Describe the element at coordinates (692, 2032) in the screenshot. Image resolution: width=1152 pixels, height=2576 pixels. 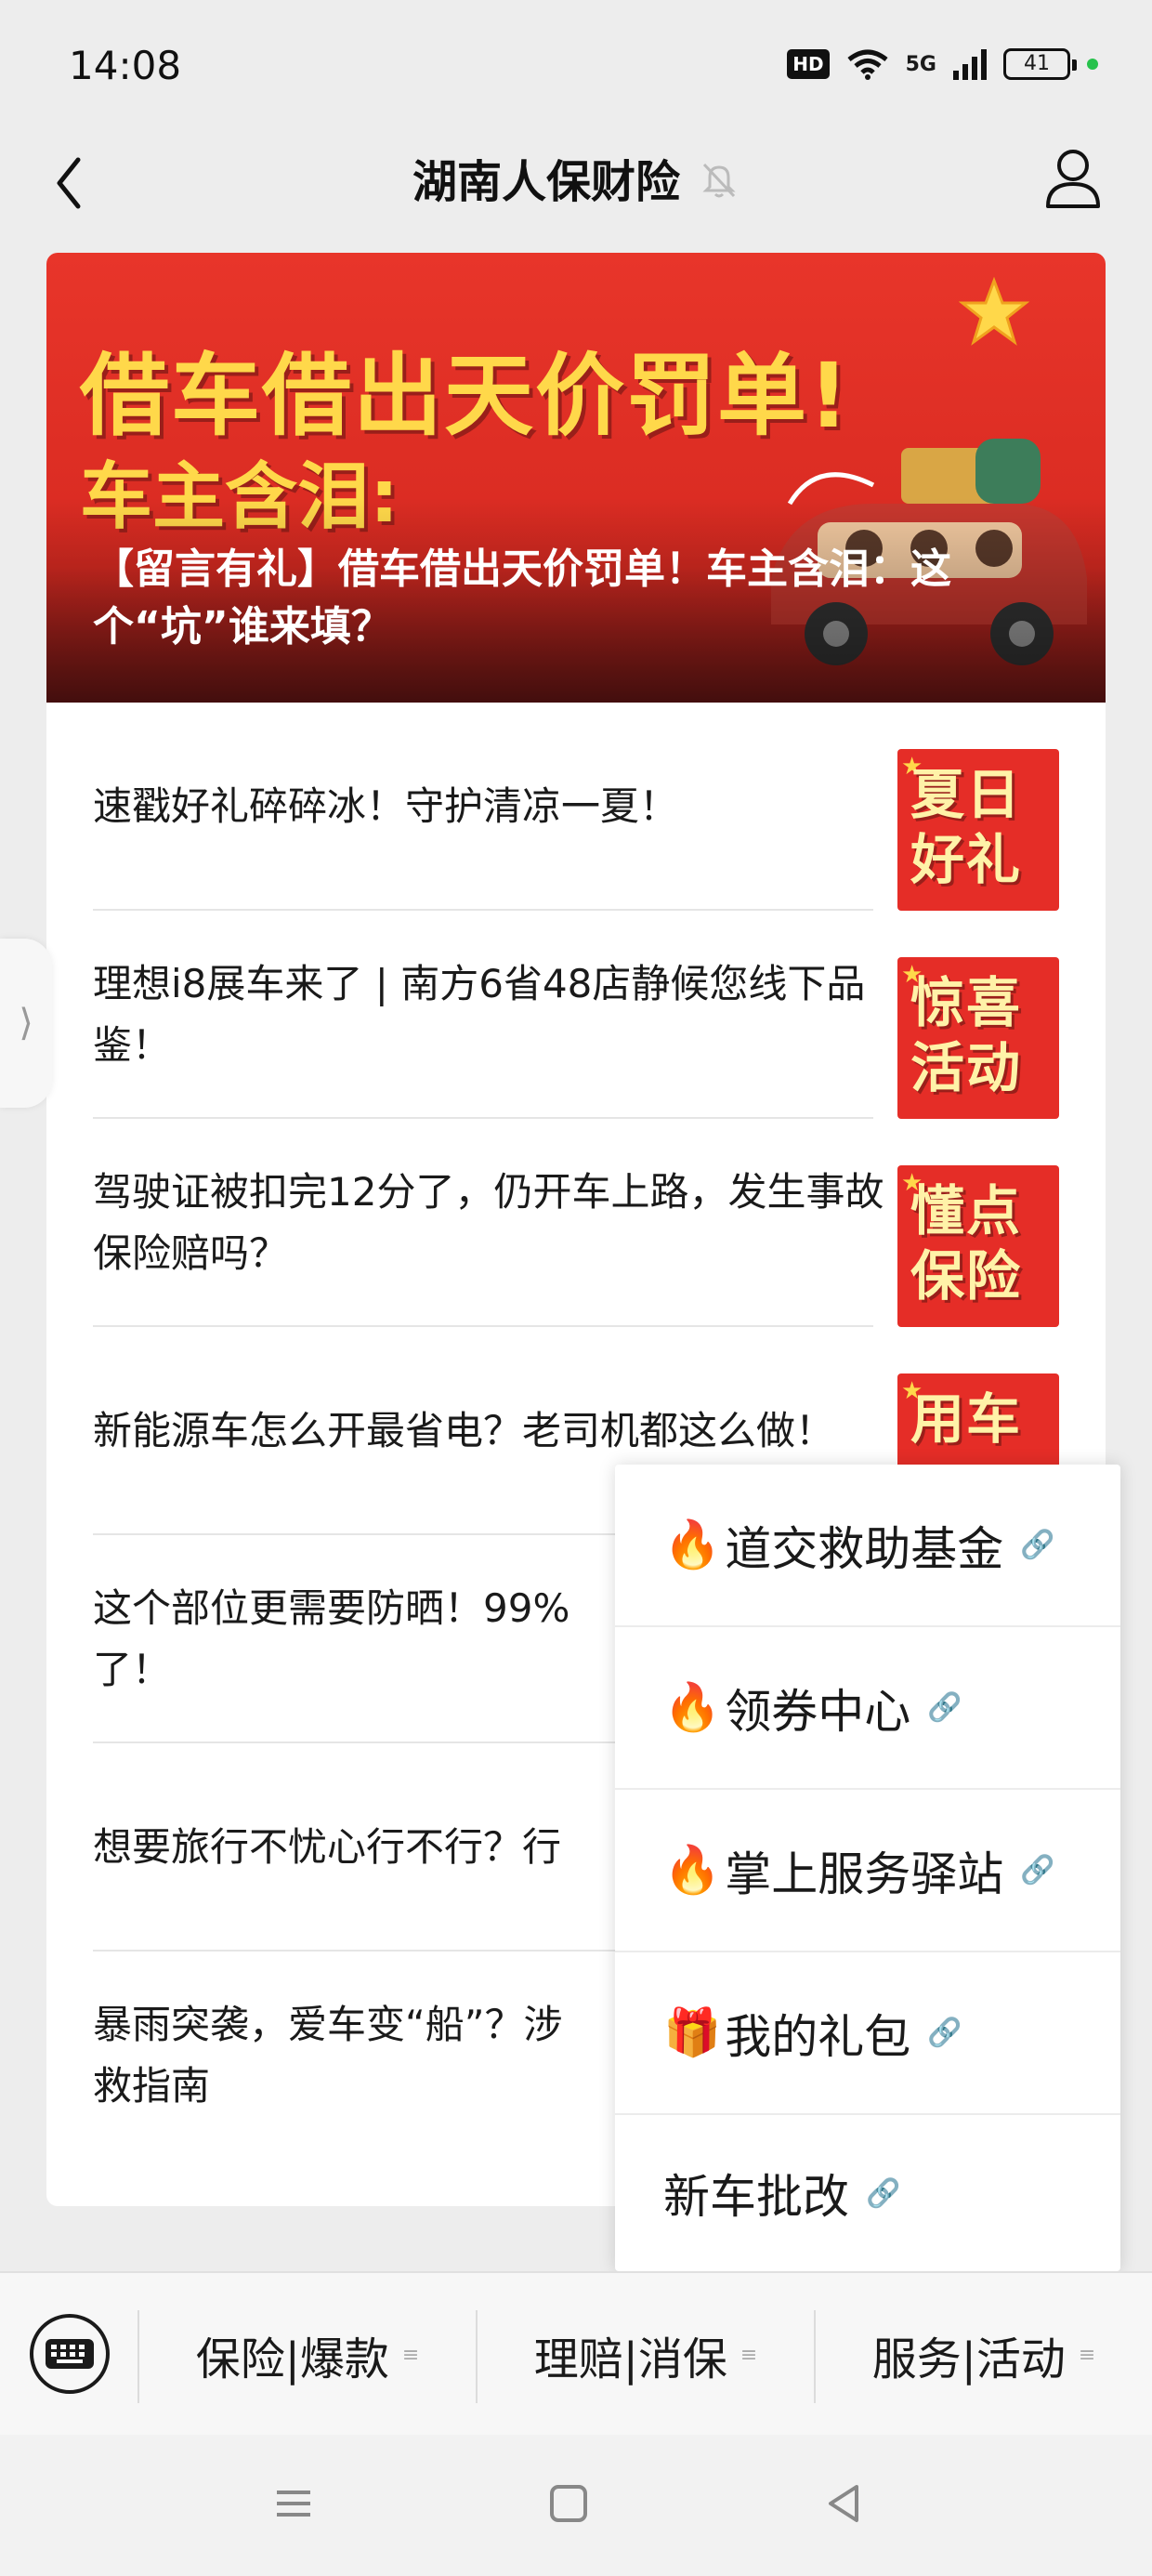
I see `gift-icon: 🎁` at that location.